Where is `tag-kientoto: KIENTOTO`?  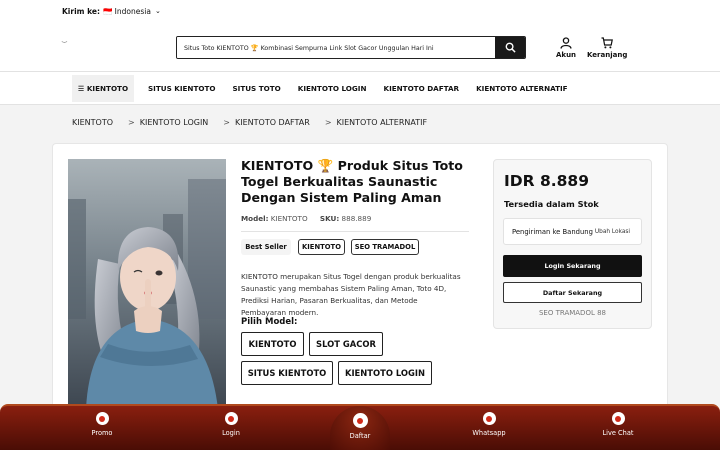
tag-kientoto: KIENTOTO is located at coordinates (321, 247).